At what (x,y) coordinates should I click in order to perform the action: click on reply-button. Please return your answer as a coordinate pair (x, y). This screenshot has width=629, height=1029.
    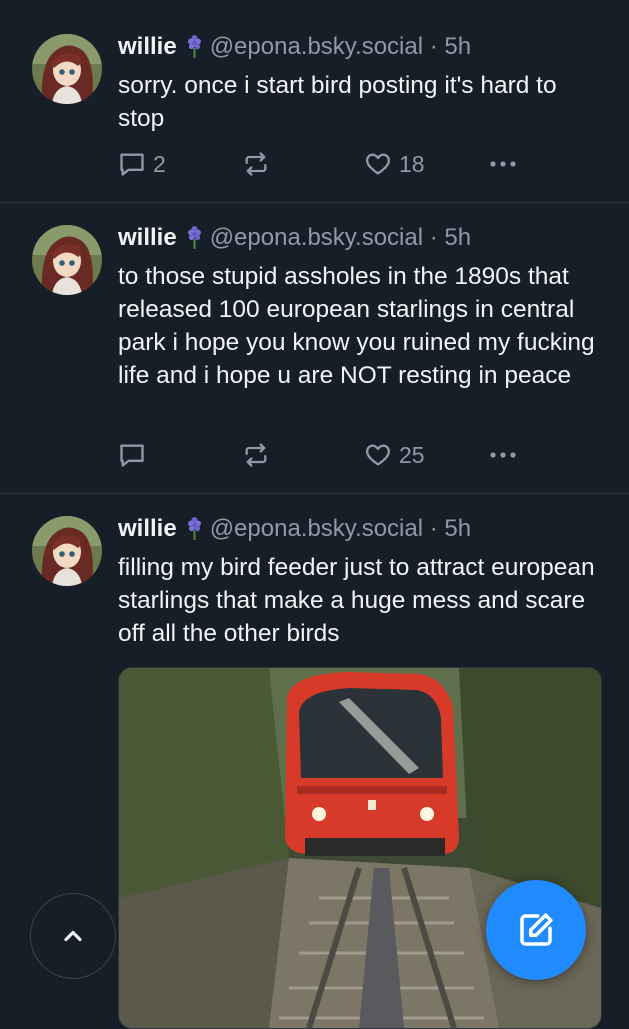
    Looking at the image, I should click on (135, 455).